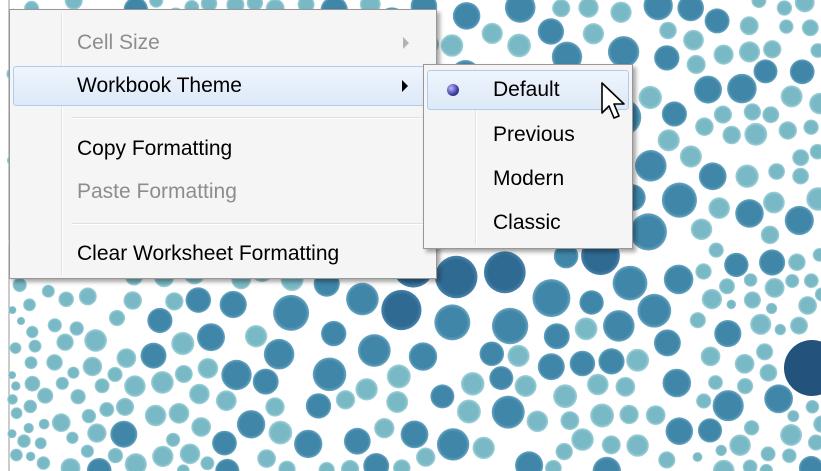  I want to click on menu-item-cell-size: Cell Size, so click(223, 43).